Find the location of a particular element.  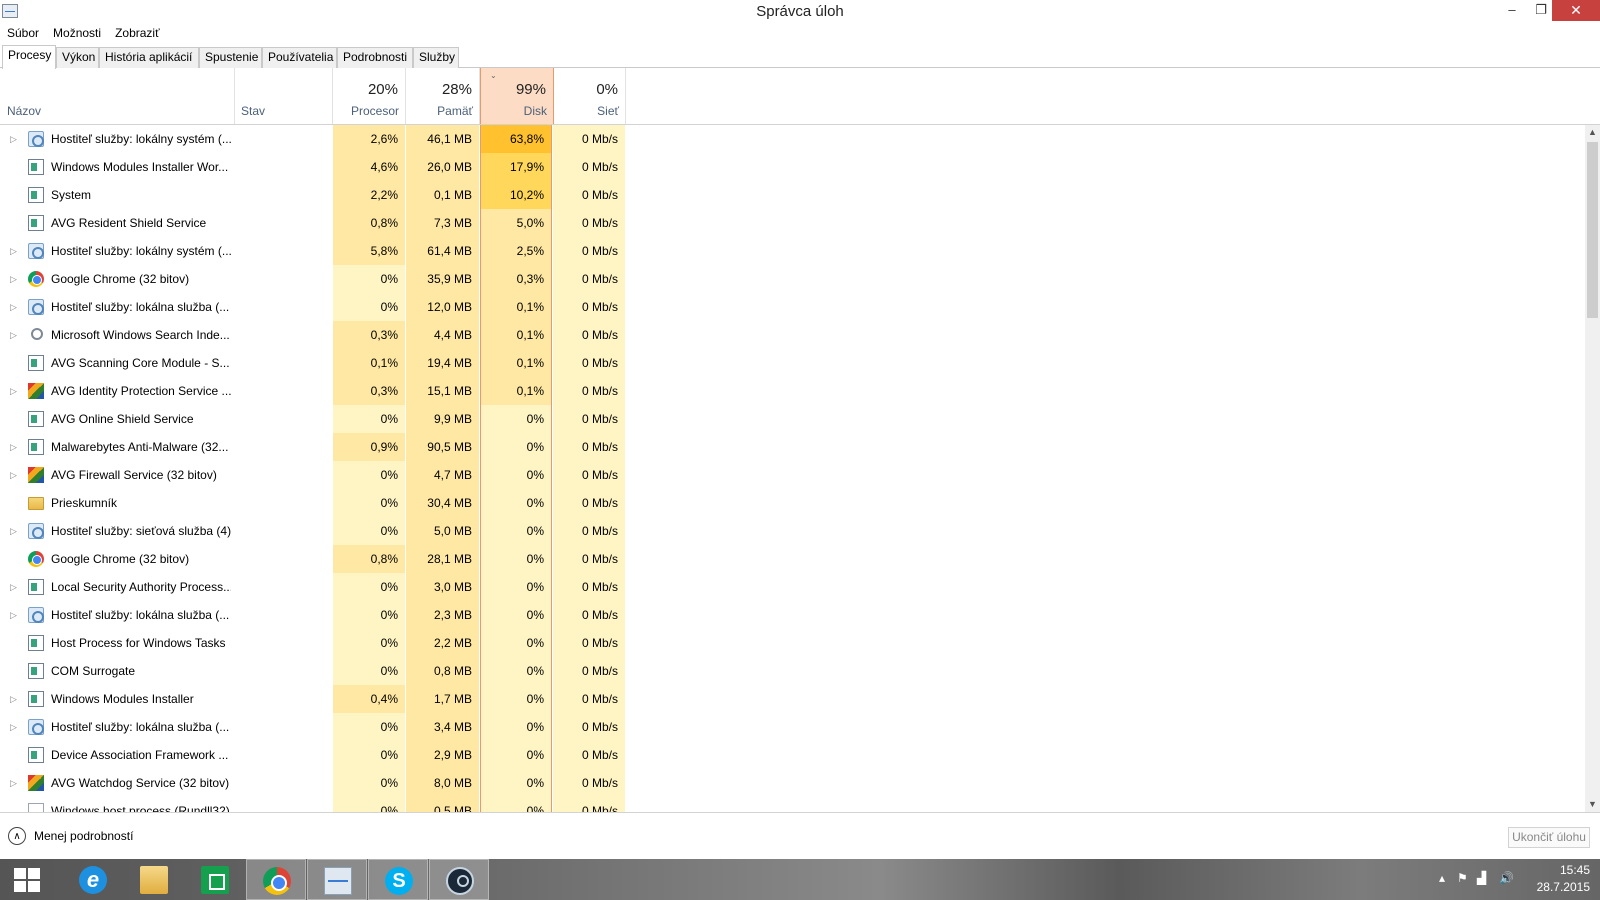

tab-startup: Spustenie is located at coordinates (230, 57).